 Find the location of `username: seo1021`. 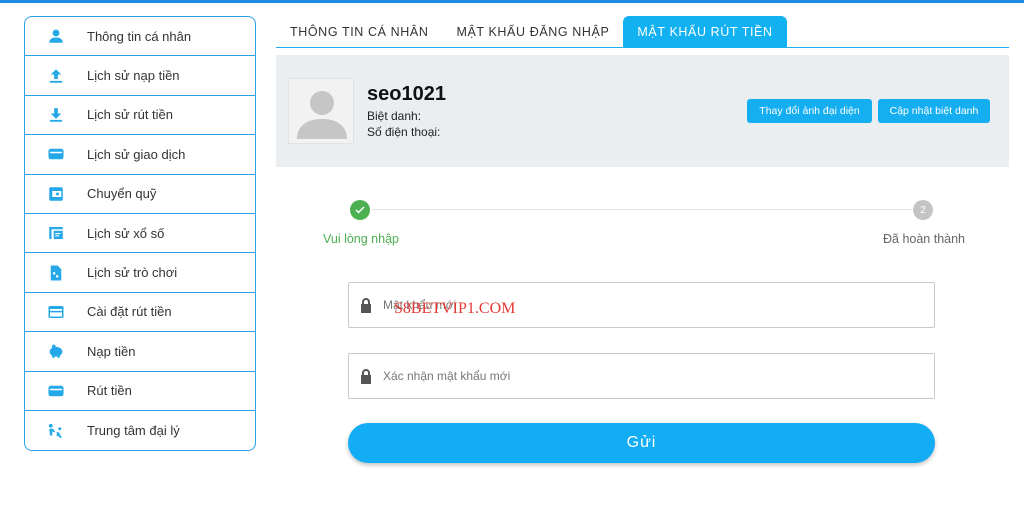

username: seo1021 is located at coordinates (406, 94).